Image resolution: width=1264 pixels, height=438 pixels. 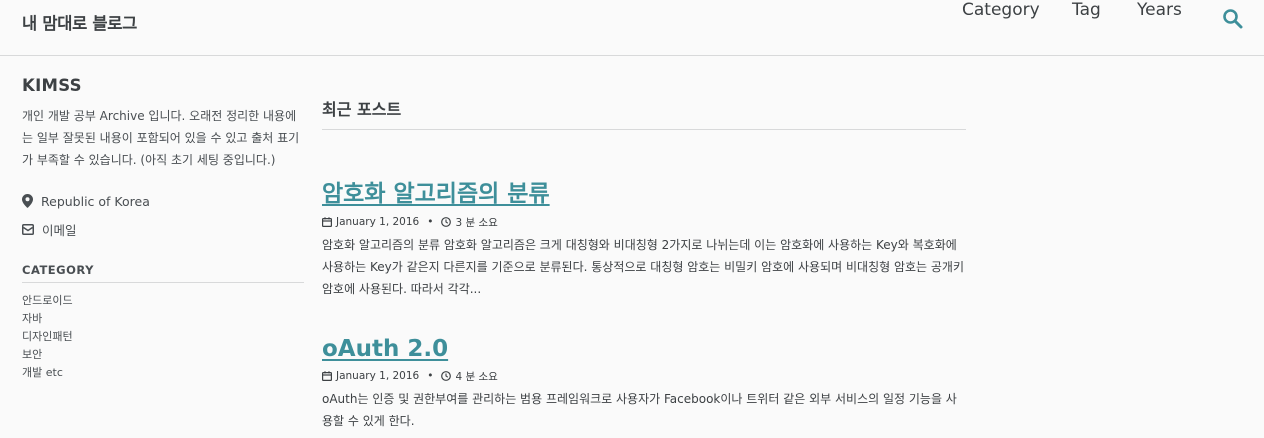 What do you see at coordinates (436, 191) in the screenshot?
I see `post-title-link: 암호화 알고리즘의 분류` at bounding box center [436, 191].